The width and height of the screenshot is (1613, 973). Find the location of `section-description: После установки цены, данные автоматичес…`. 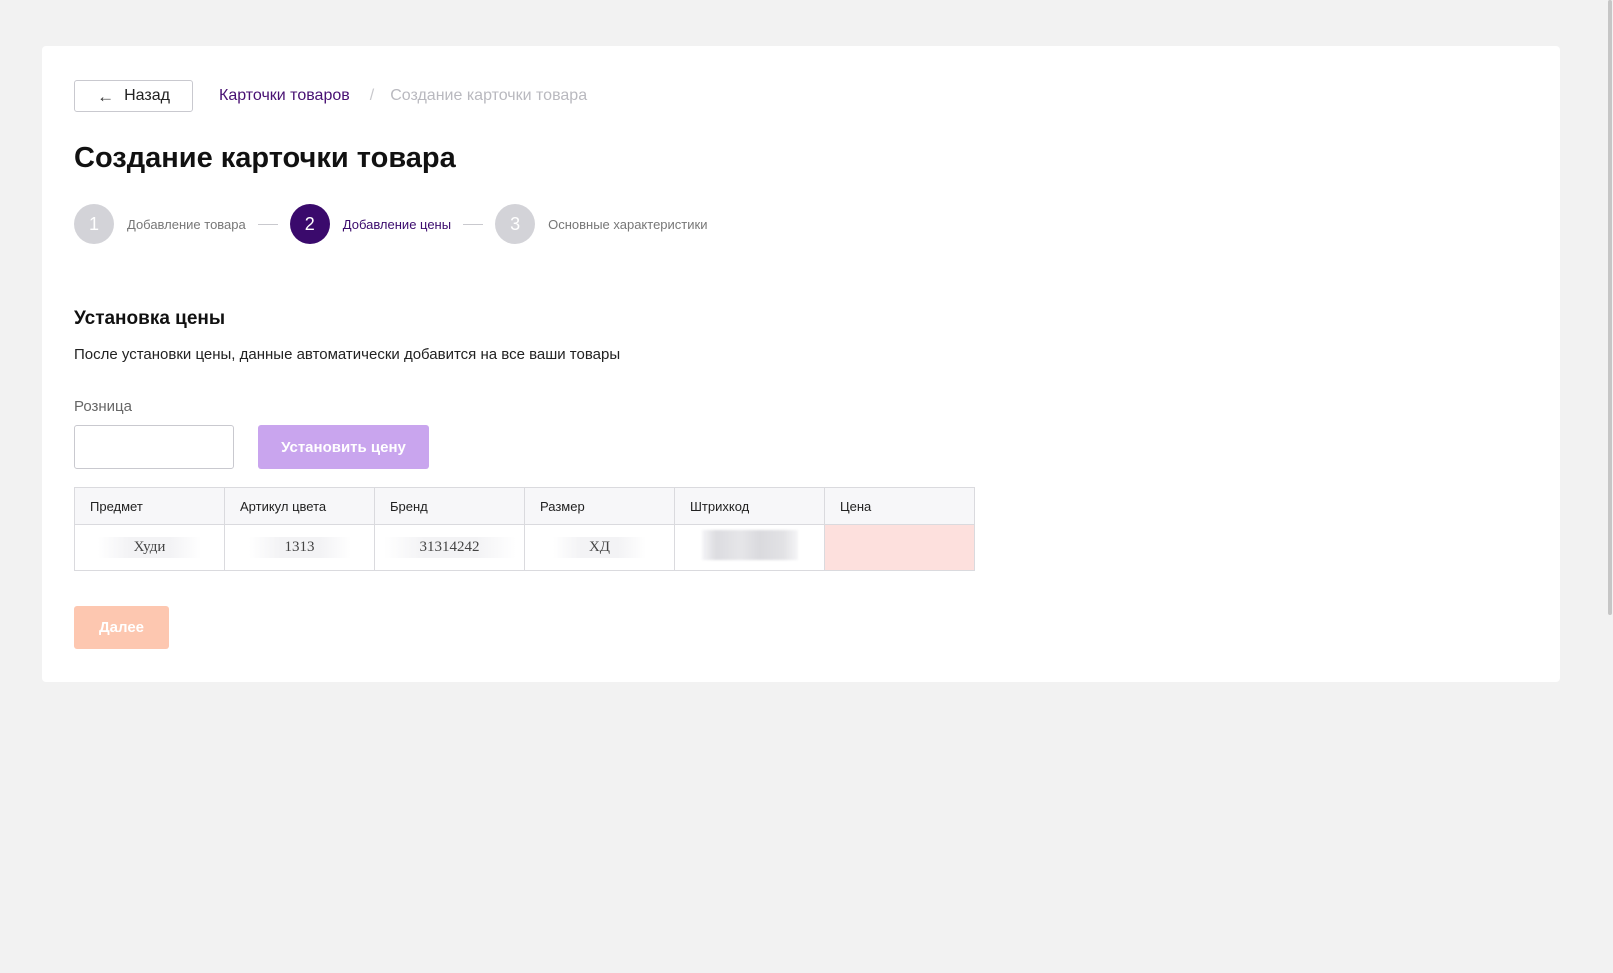

section-description: После установки цены, данные автоматичес… is located at coordinates (347, 354).